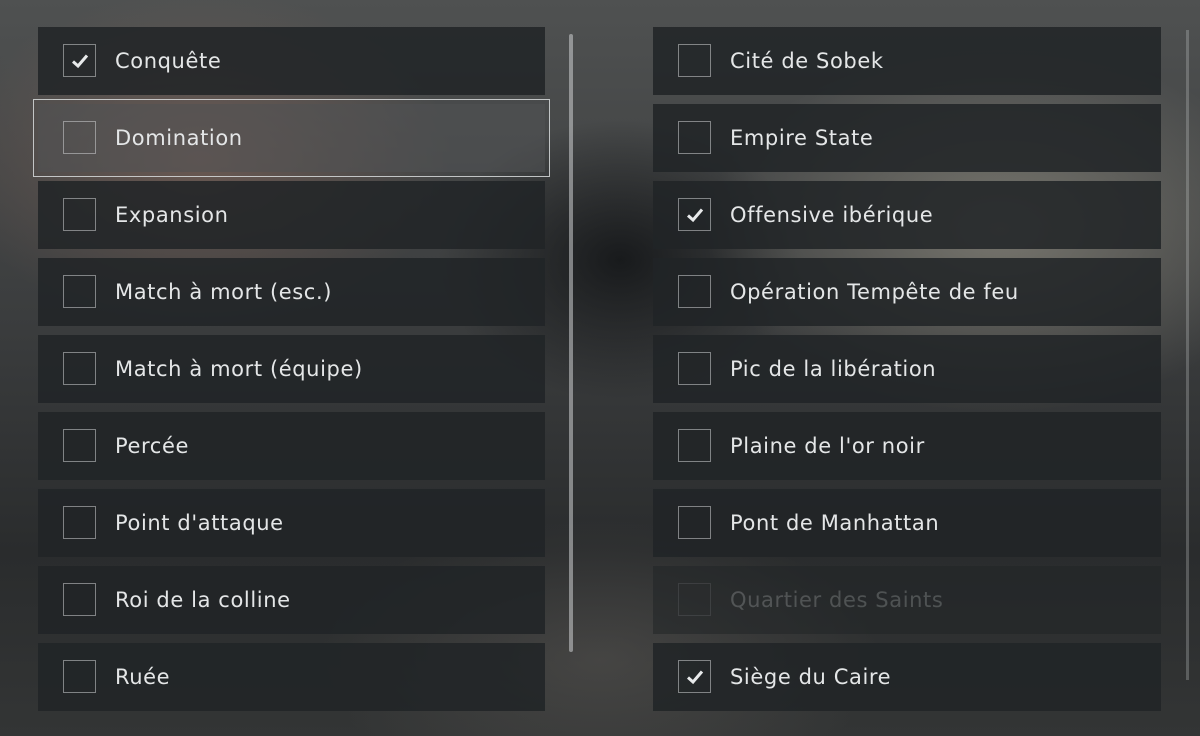 The width and height of the screenshot is (1200, 736). What do you see at coordinates (239, 369) in the screenshot?
I see `game-mode-label: Match à mort (équipe)` at bounding box center [239, 369].